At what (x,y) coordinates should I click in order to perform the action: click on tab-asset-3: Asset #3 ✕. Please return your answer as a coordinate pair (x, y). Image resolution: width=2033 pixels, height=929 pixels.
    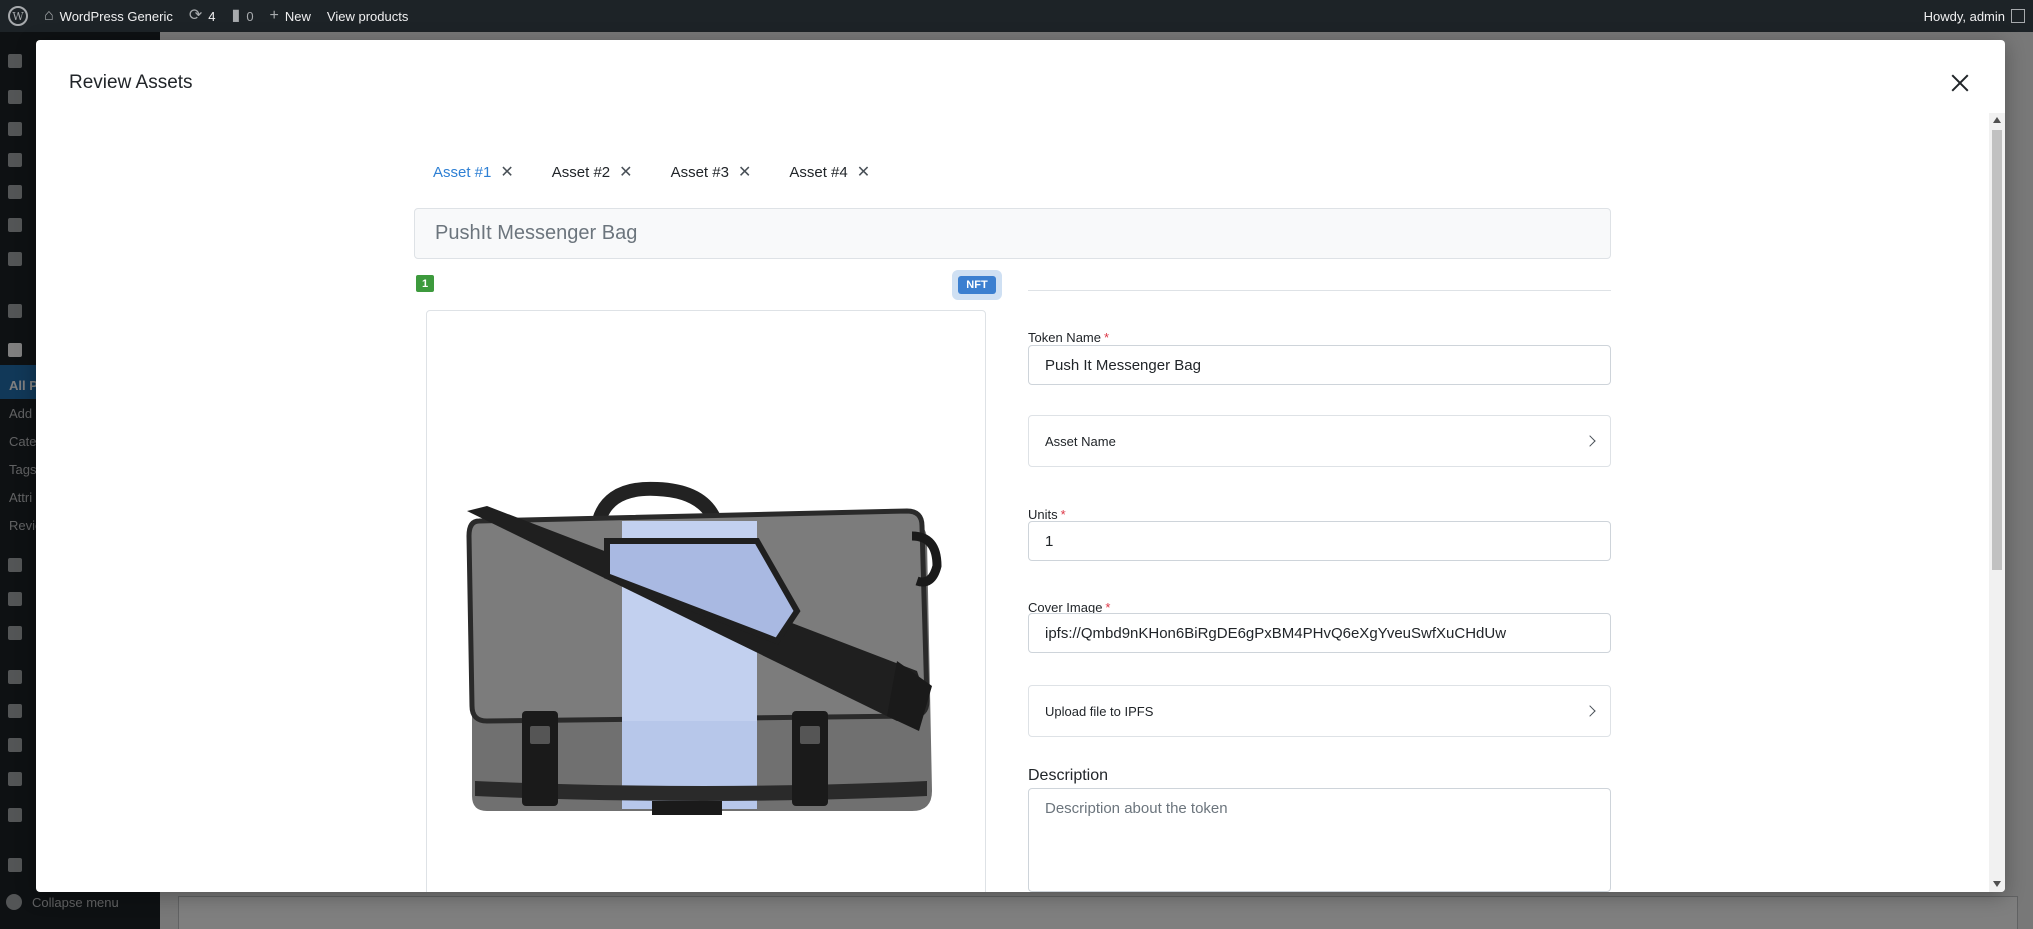
    Looking at the image, I should click on (711, 172).